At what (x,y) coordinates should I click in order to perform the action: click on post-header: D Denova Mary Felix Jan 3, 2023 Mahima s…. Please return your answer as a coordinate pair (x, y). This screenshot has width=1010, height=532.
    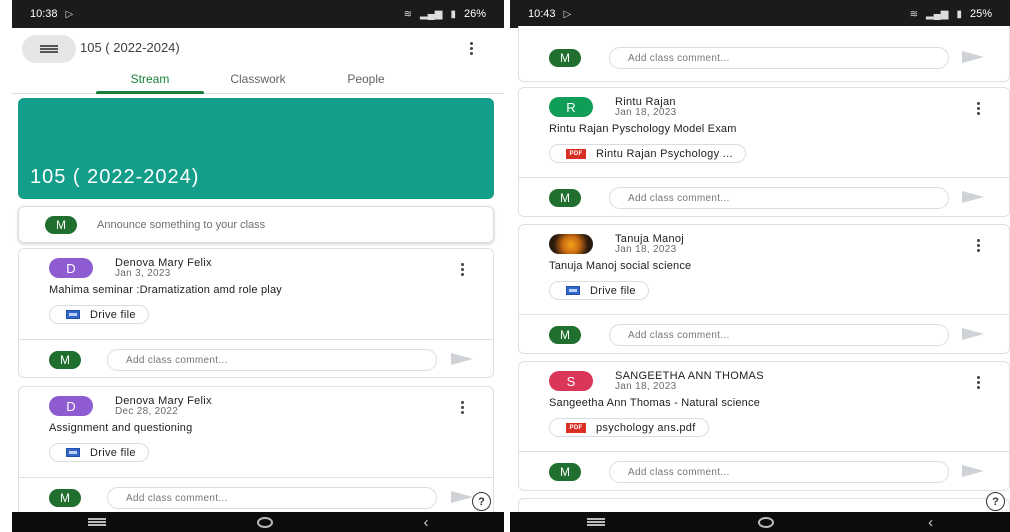
    Looking at the image, I should click on (256, 292).